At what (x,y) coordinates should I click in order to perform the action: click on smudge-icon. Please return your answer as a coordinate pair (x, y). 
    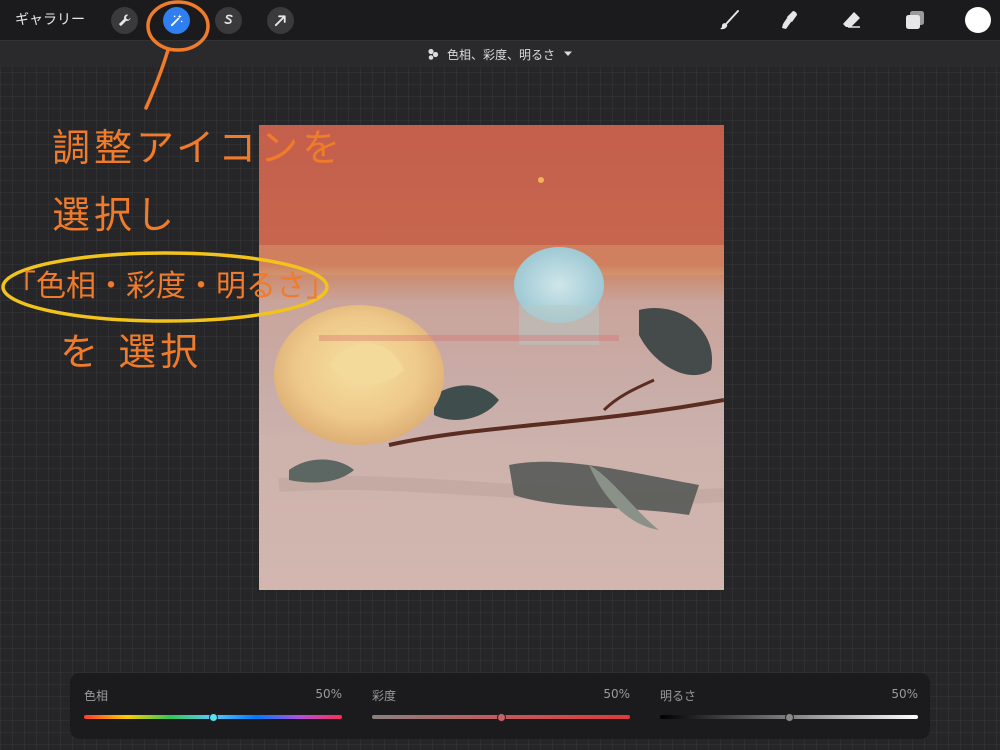
    Looking at the image, I should click on (789, 20).